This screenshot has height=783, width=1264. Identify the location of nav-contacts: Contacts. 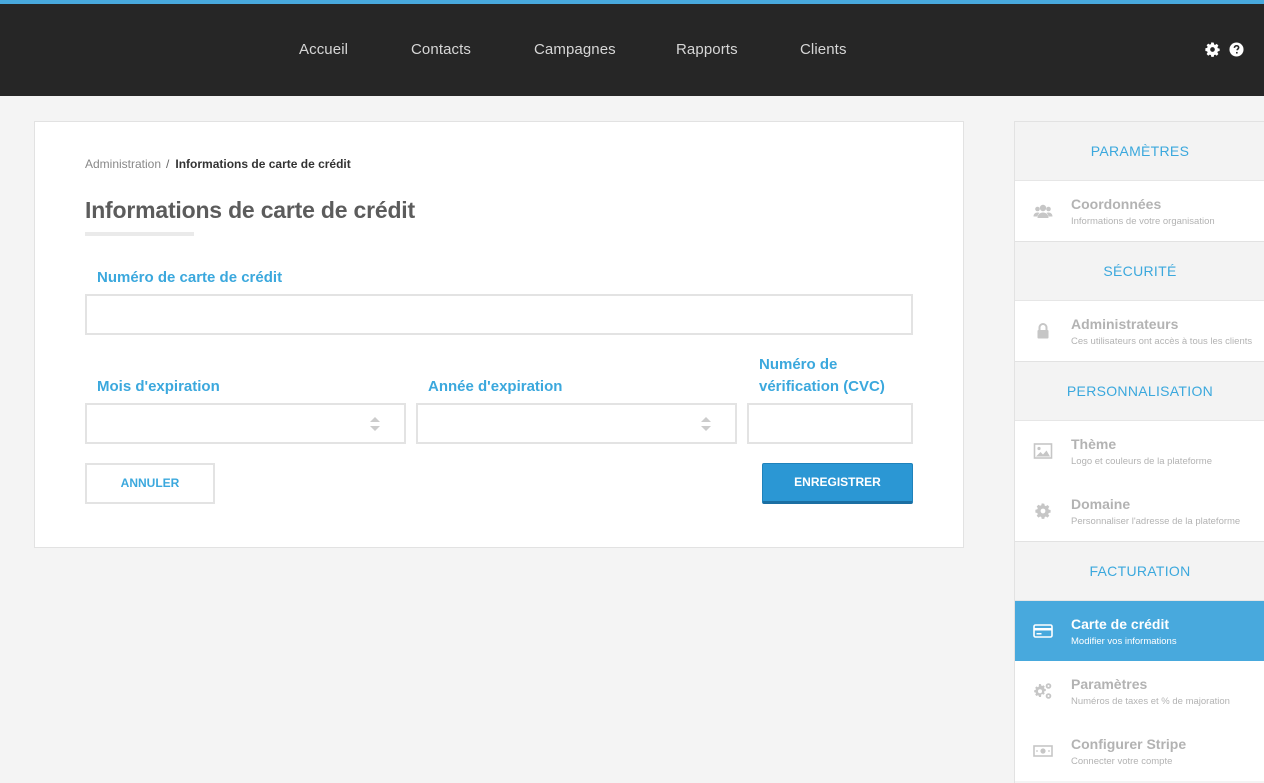
(441, 49).